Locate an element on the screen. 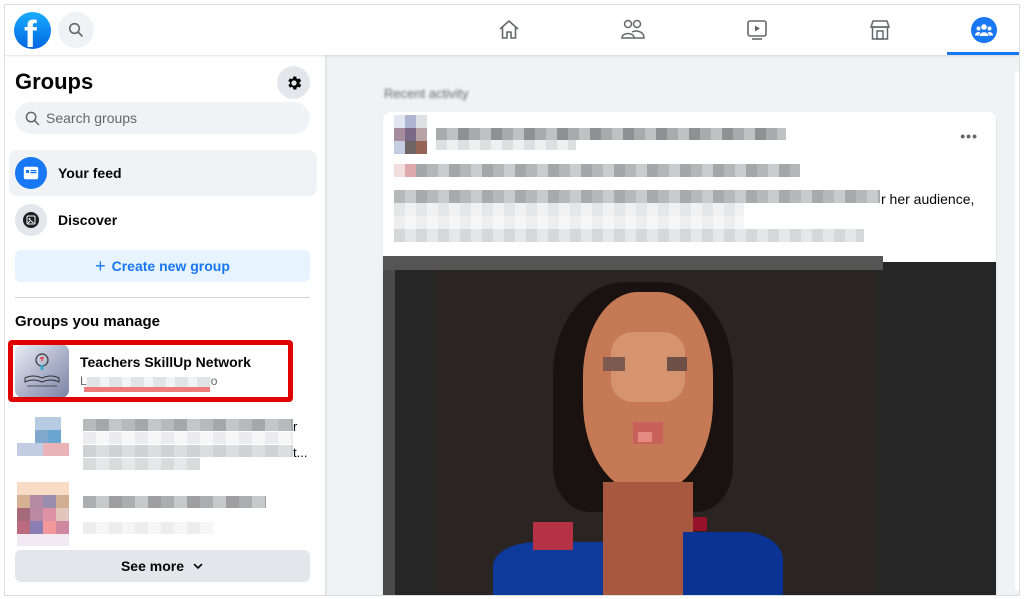 The width and height of the screenshot is (1024, 599). post-more-options-button: ••• is located at coordinates (969, 136).